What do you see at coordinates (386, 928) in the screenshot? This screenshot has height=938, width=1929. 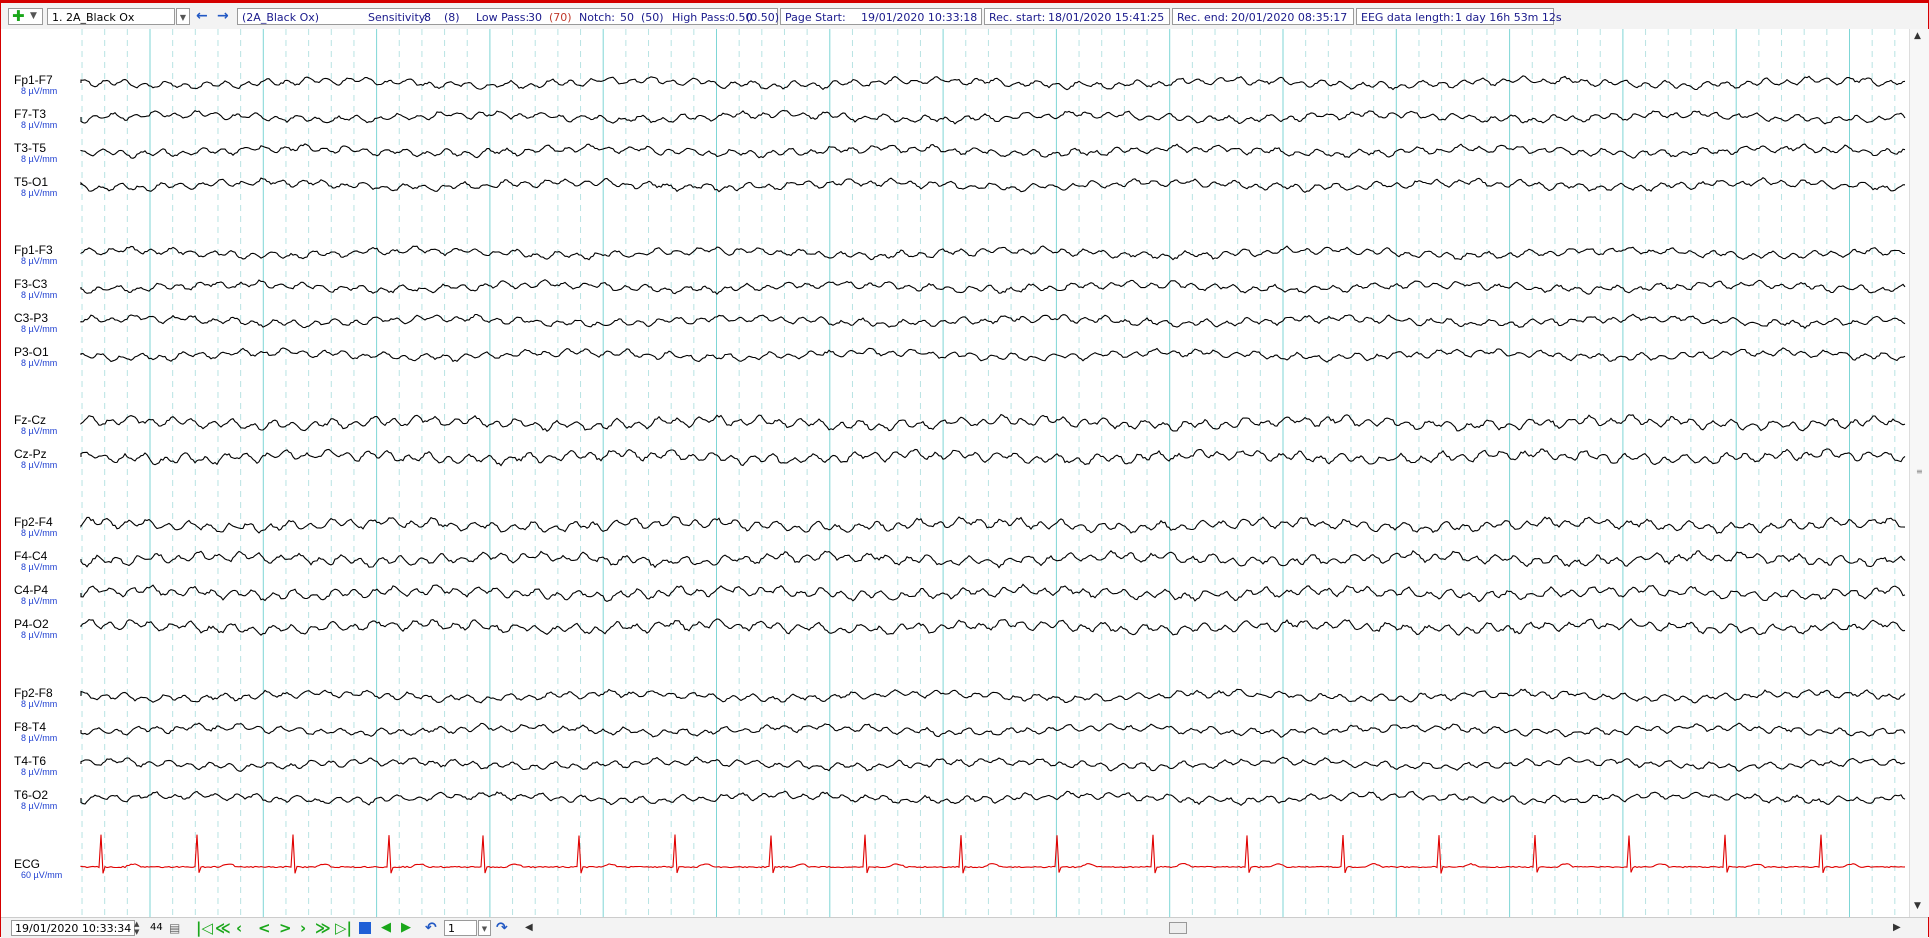 I see `play-back-icon: ◀` at bounding box center [386, 928].